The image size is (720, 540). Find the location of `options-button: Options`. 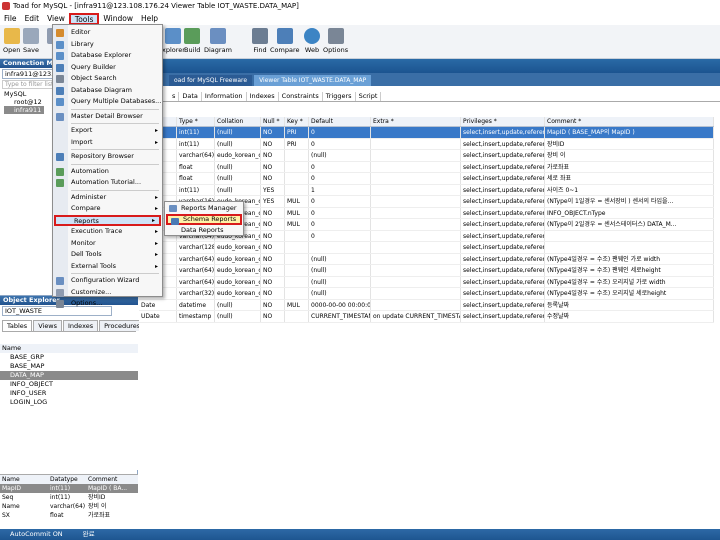

options-button: Options is located at coordinates (335, 41).